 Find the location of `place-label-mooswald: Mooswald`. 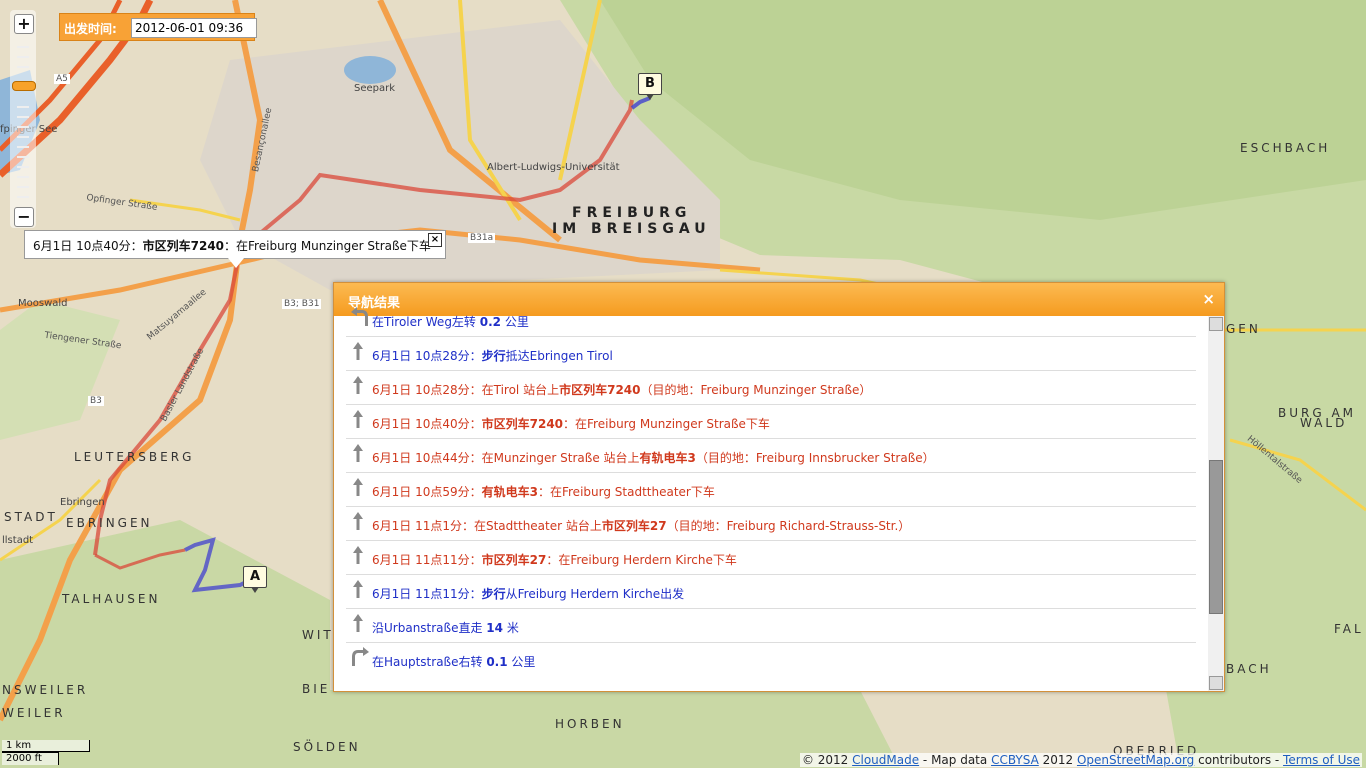

place-label-mooswald: Mooswald is located at coordinates (43, 303).